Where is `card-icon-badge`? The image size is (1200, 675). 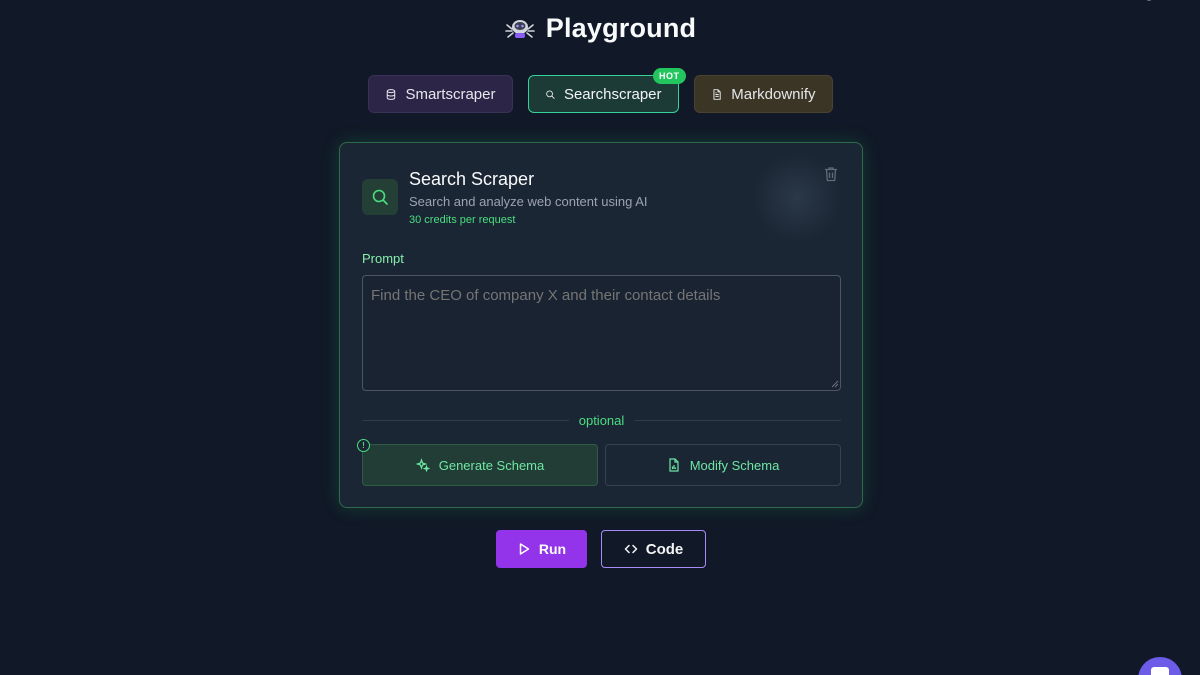 card-icon-badge is located at coordinates (380, 197).